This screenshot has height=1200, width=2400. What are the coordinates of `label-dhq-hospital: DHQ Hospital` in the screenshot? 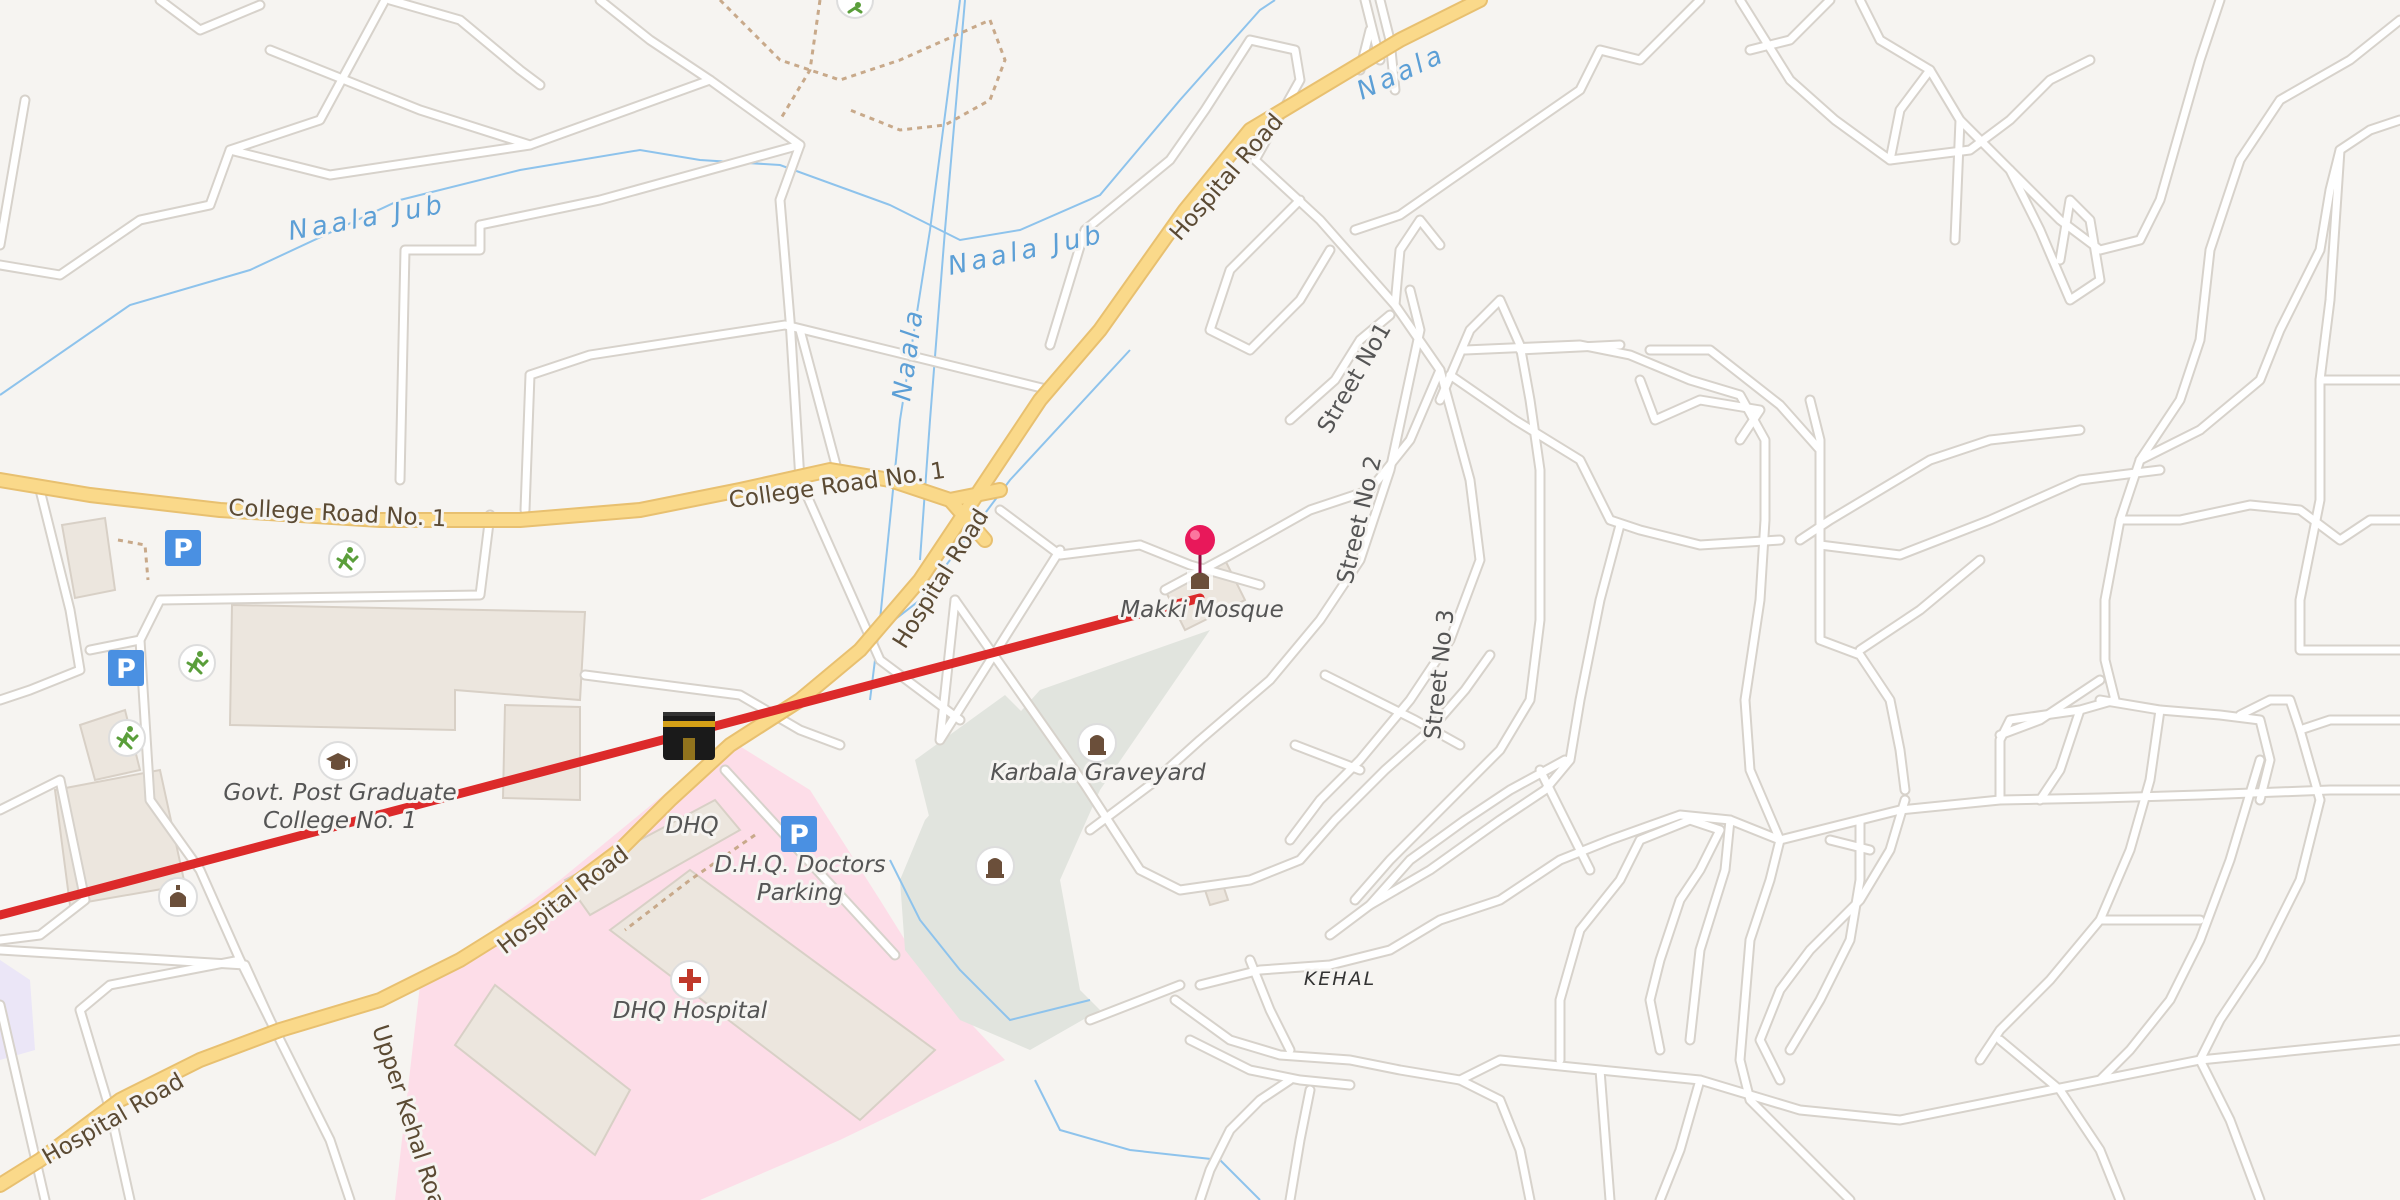 It's located at (690, 1011).